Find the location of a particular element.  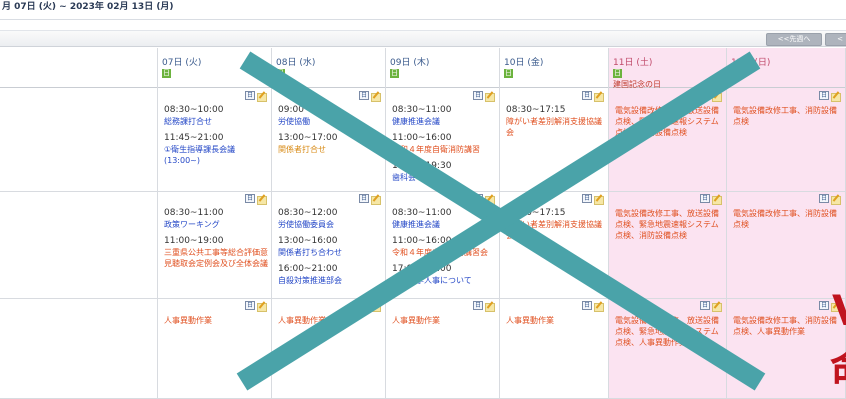

event-item: 08:30~12:00 労使協働委員会 is located at coordinates (330, 219).